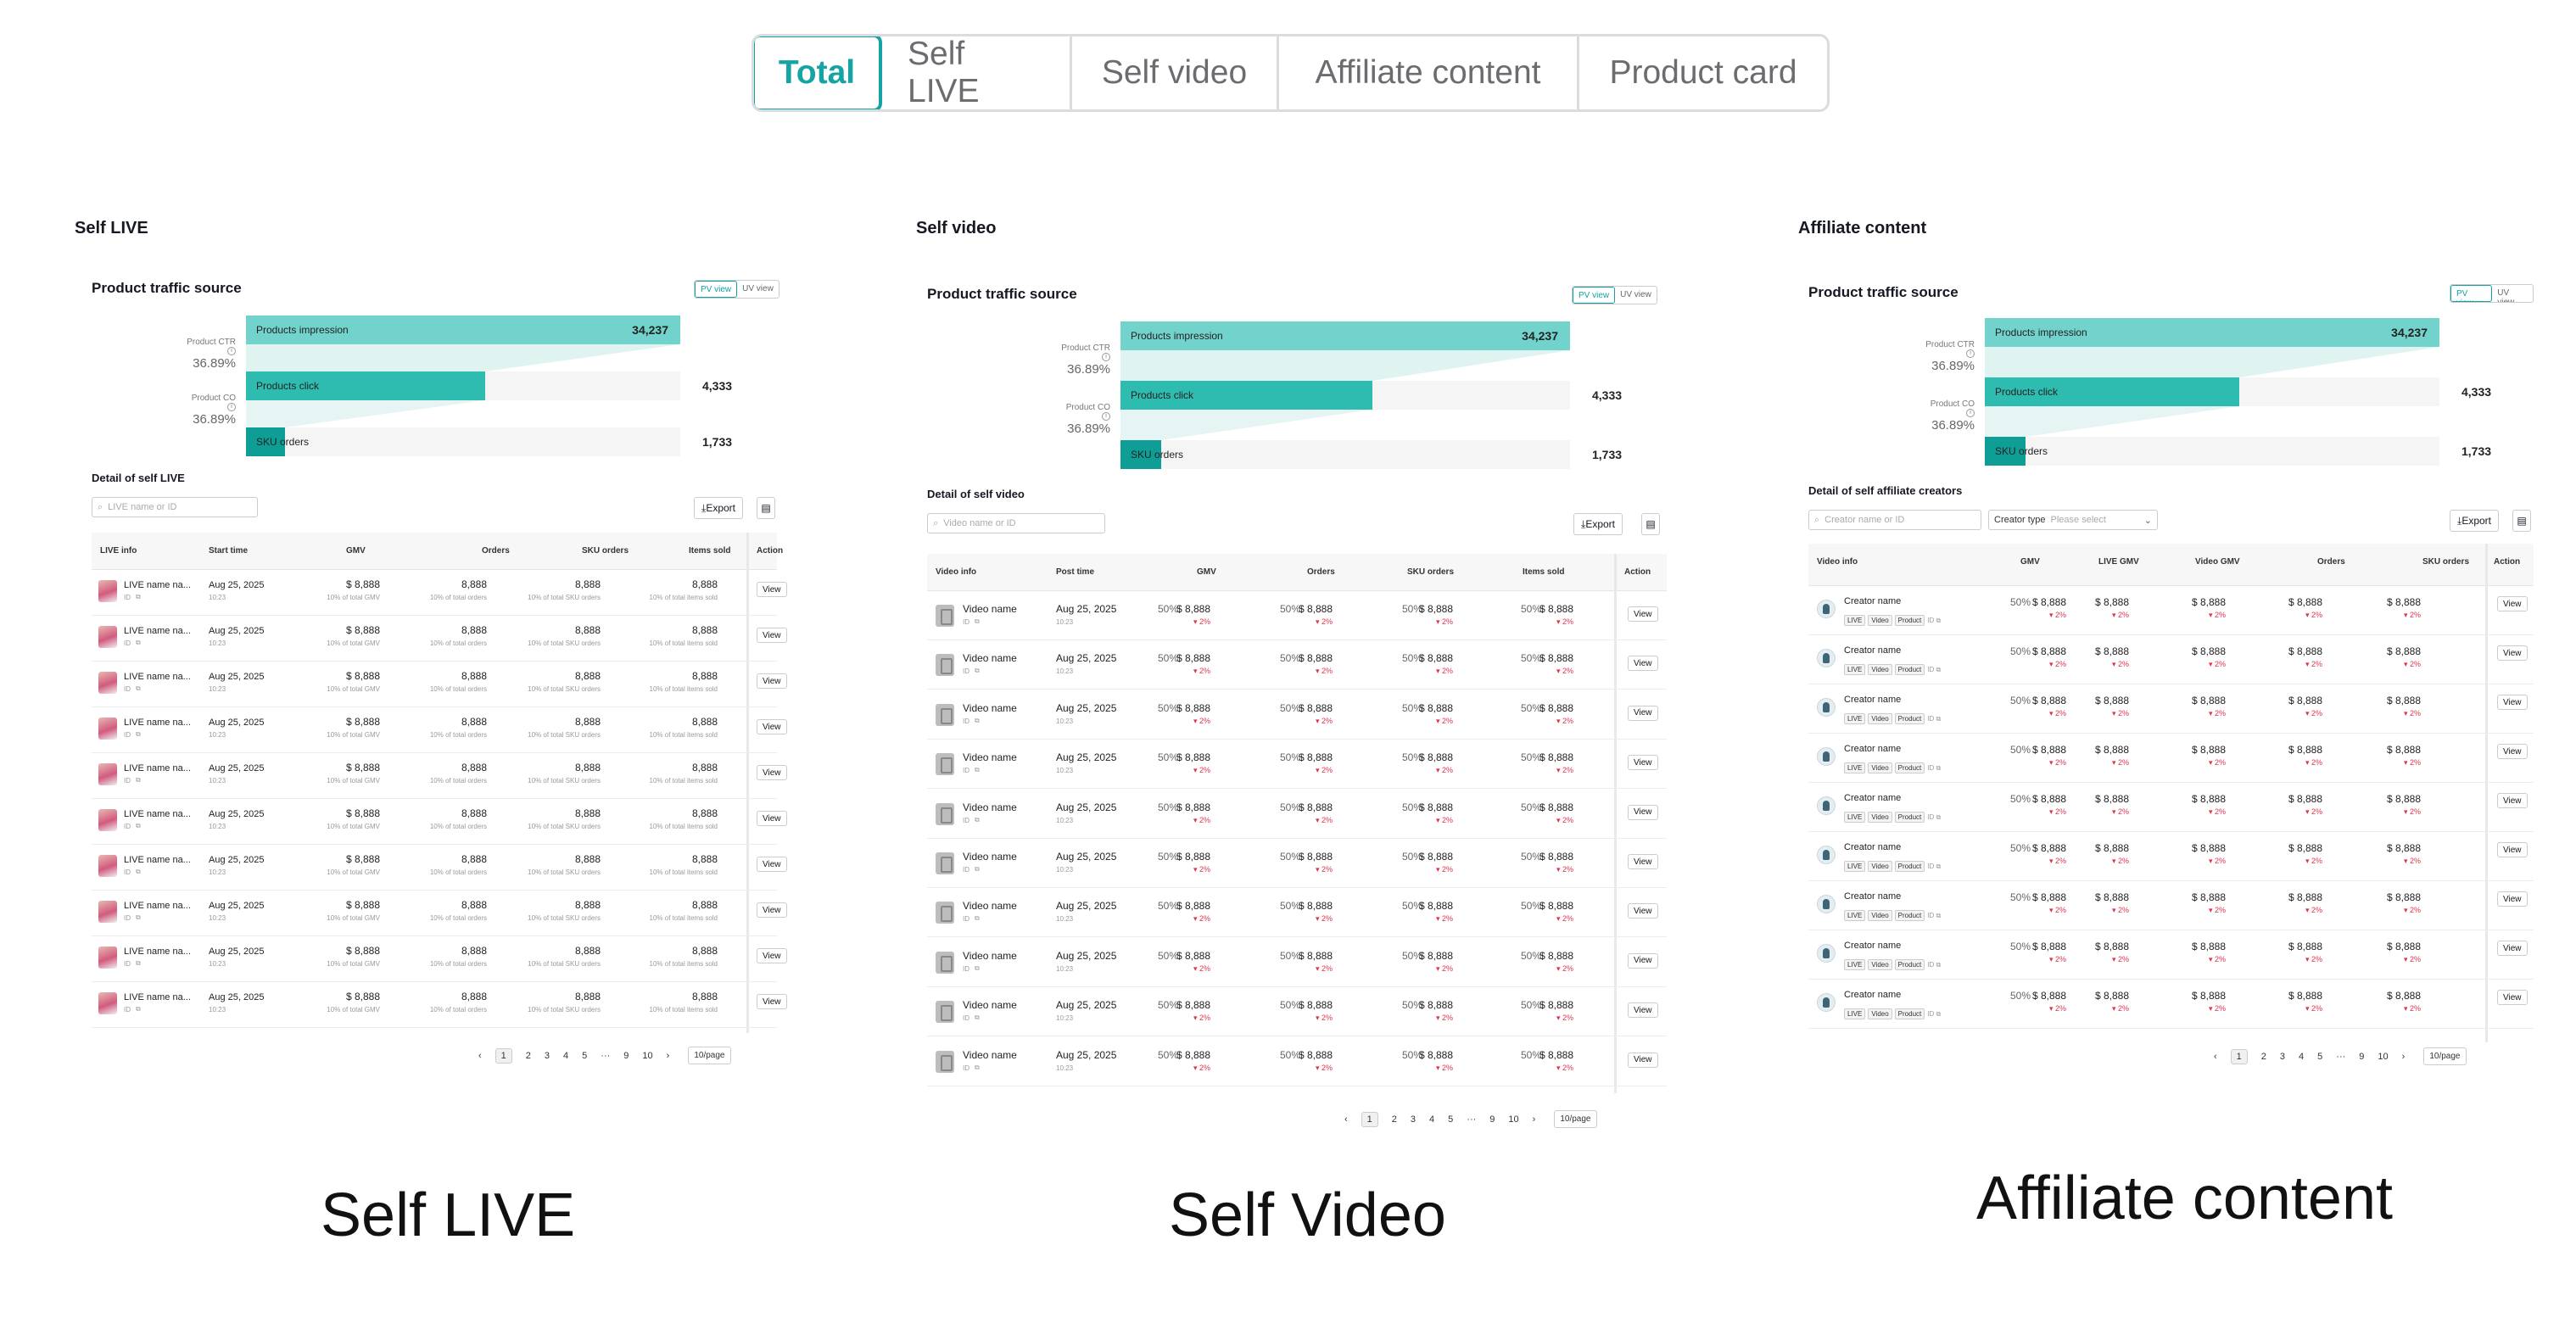 The width and height of the screenshot is (2576, 1329). What do you see at coordinates (175, 507) in the screenshot?
I see `search-input: ⌕ LIVE name or ID` at bounding box center [175, 507].